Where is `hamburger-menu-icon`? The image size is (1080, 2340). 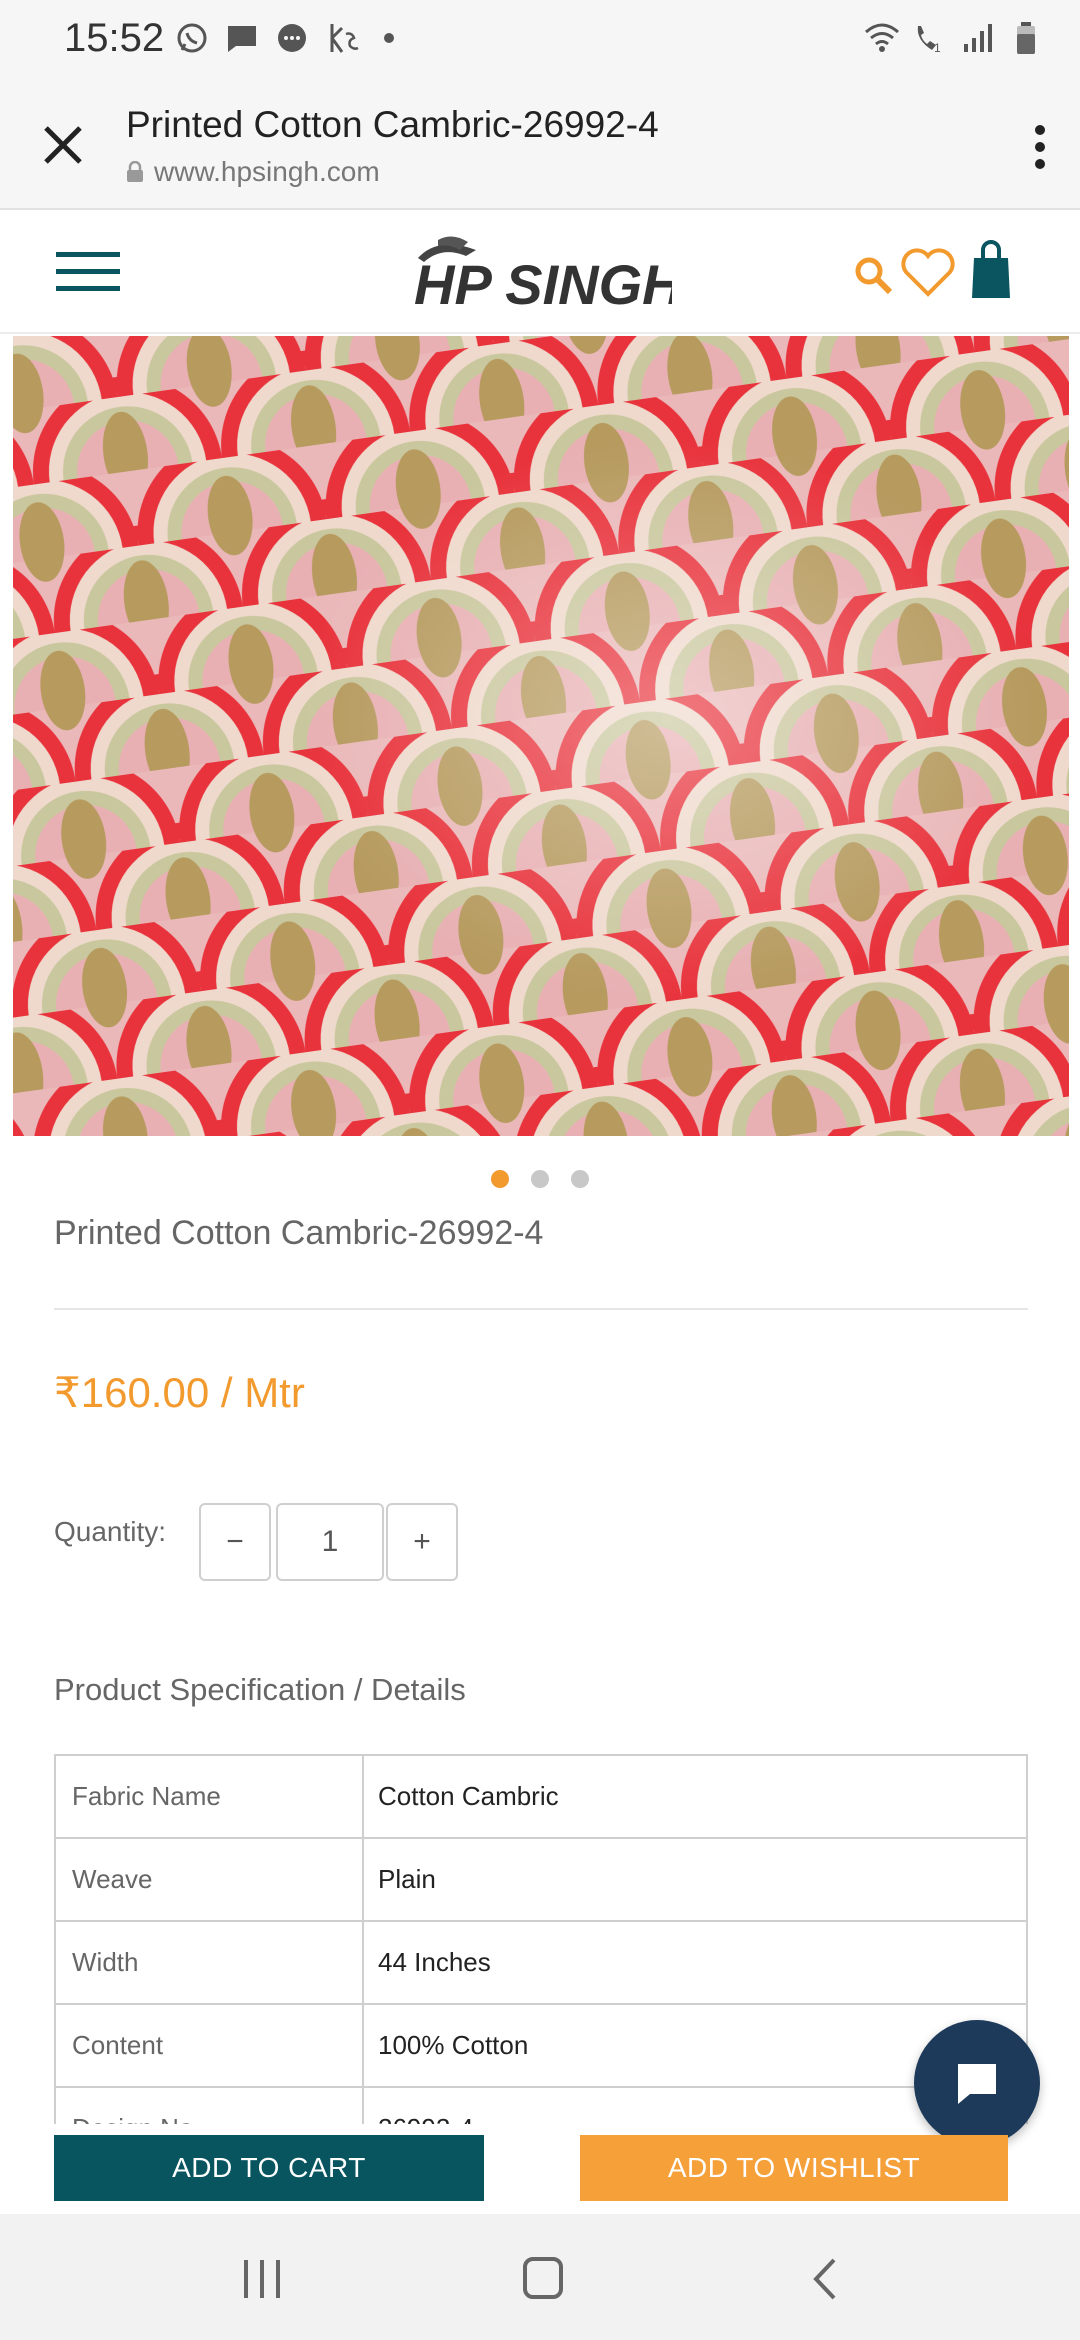 hamburger-menu-icon is located at coordinates (88, 272).